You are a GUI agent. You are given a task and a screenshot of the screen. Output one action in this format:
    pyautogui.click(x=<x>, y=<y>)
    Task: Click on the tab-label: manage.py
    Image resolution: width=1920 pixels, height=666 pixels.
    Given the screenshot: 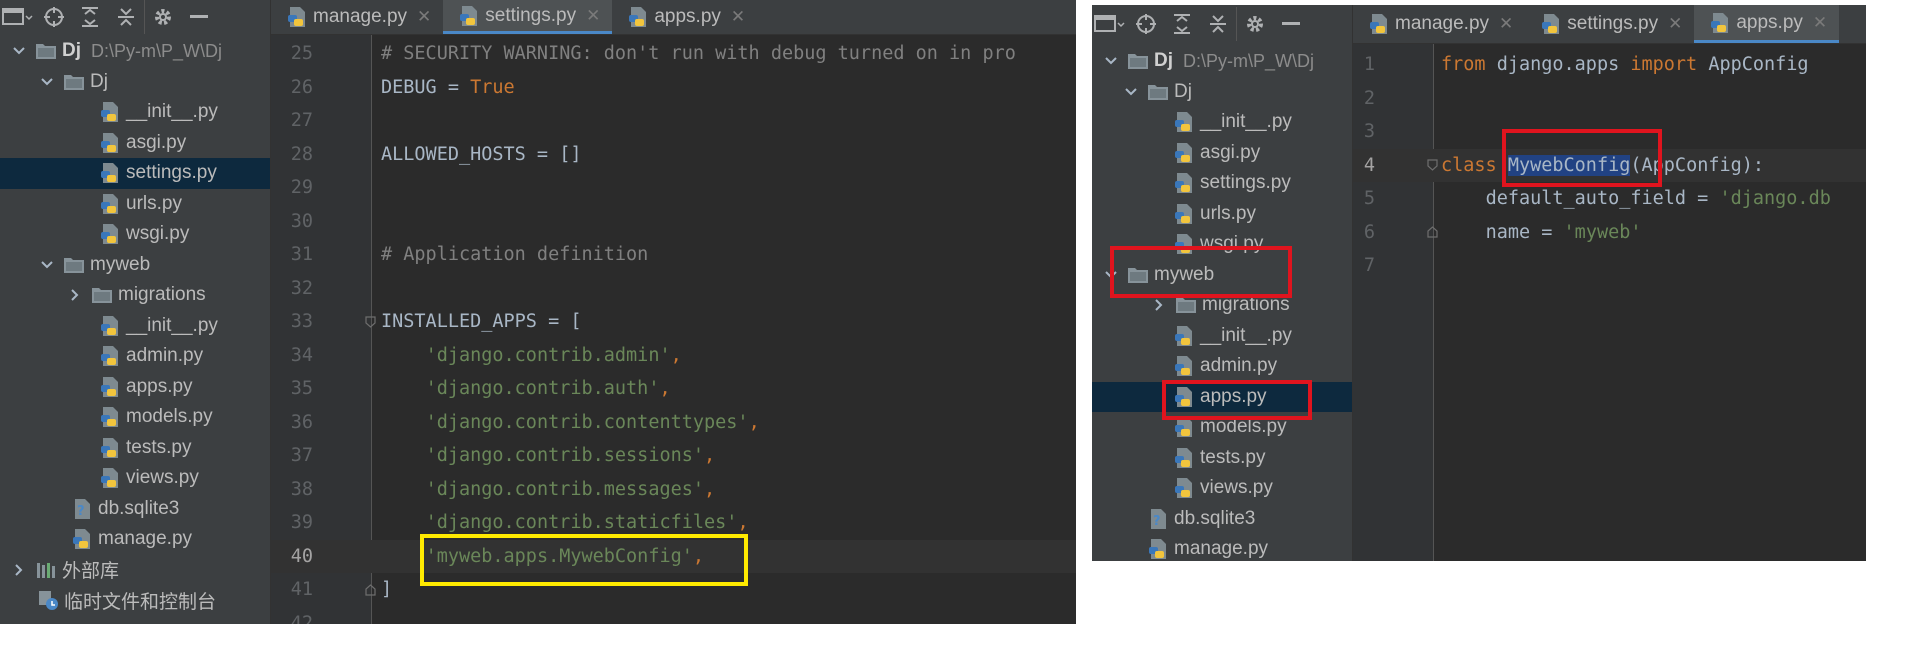 What is the action you would take?
    pyautogui.click(x=360, y=16)
    